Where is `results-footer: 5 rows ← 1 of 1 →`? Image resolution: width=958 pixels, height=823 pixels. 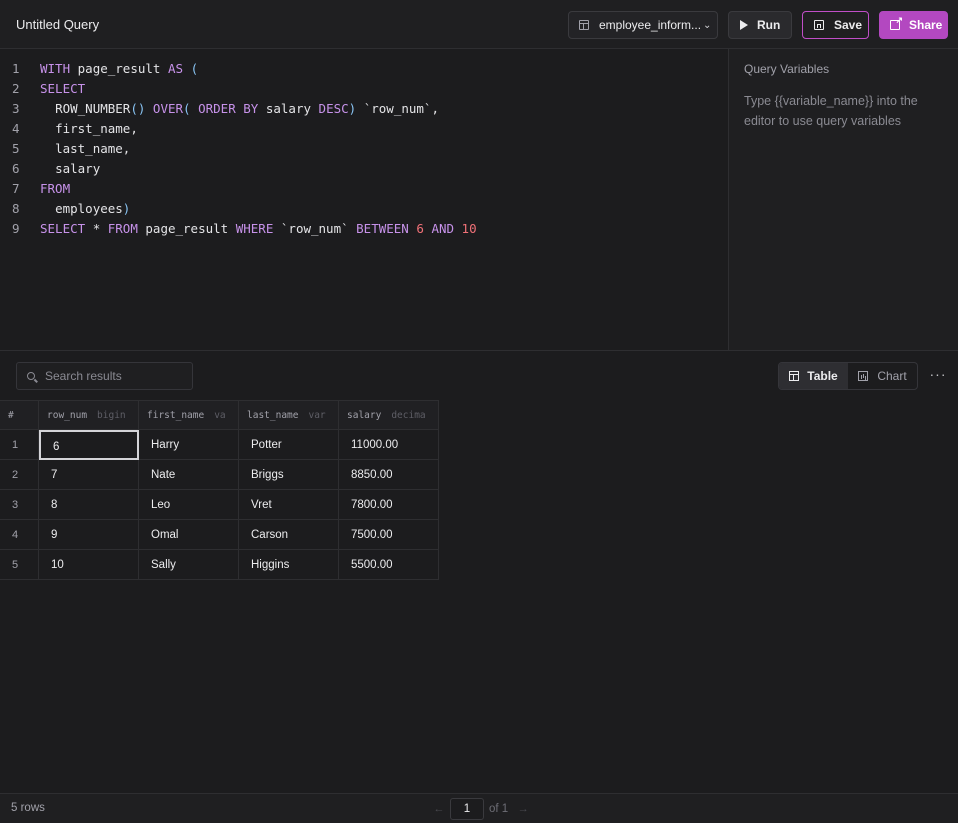
results-footer: 5 rows ← 1 of 1 → is located at coordinates (479, 808).